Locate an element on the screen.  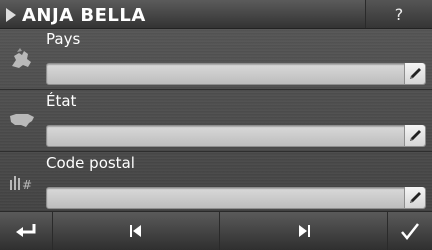
state-label: État is located at coordinates (61, 101).